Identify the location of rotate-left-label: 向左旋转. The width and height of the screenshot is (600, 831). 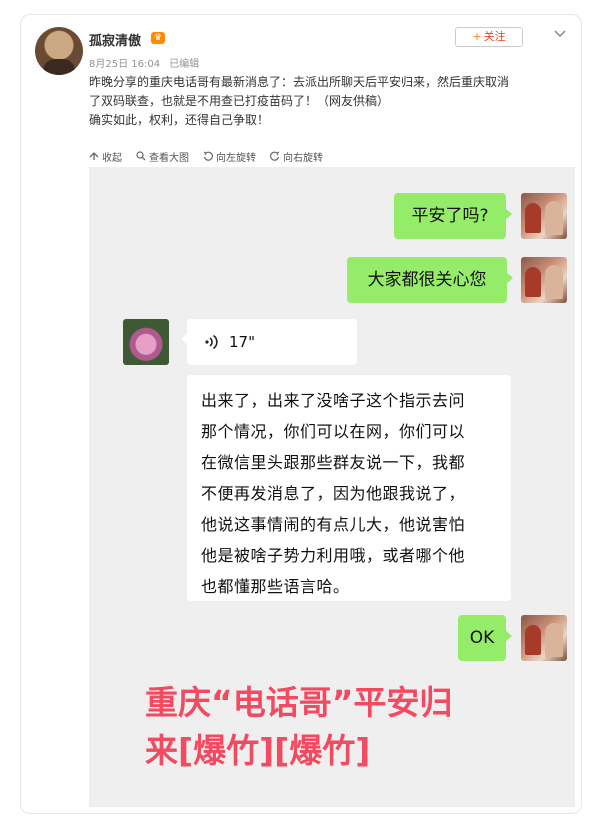
(236, 158).